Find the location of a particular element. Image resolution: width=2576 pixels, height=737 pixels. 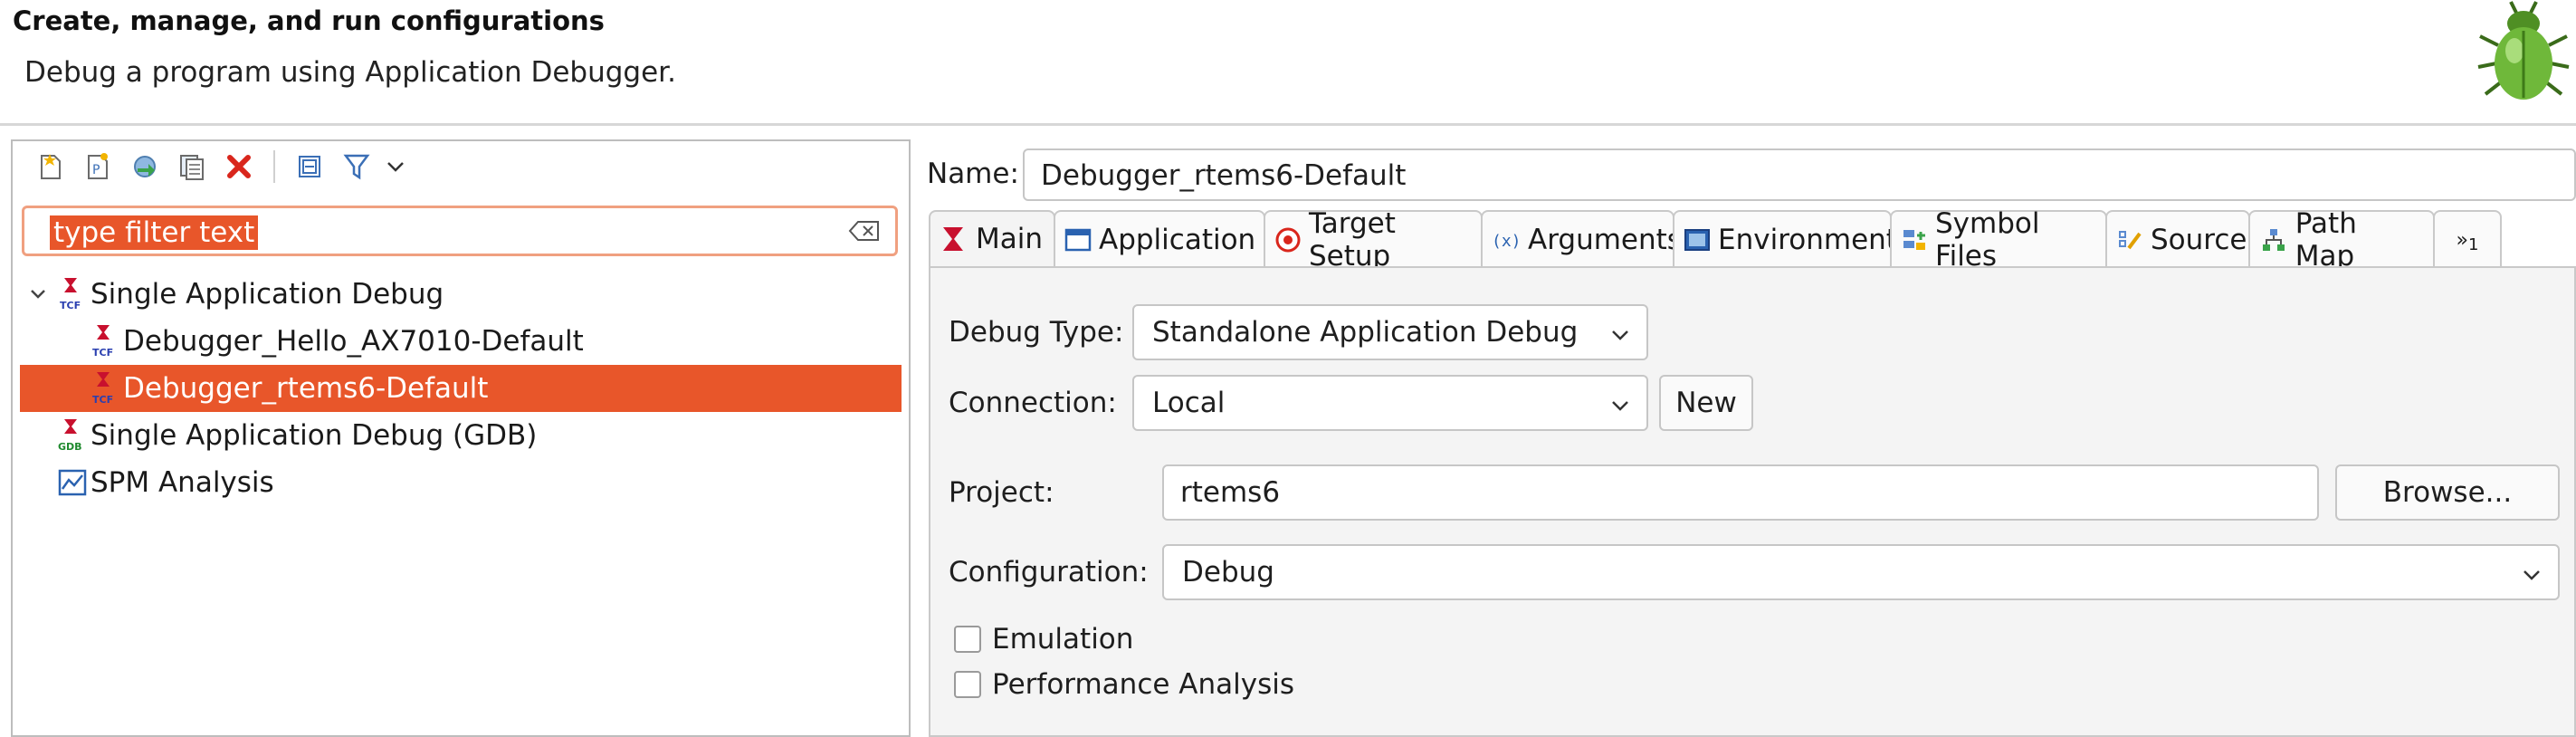

tree-item-label: Debugger_Hello_AX7010-Default is located at coordinates (353, 342).